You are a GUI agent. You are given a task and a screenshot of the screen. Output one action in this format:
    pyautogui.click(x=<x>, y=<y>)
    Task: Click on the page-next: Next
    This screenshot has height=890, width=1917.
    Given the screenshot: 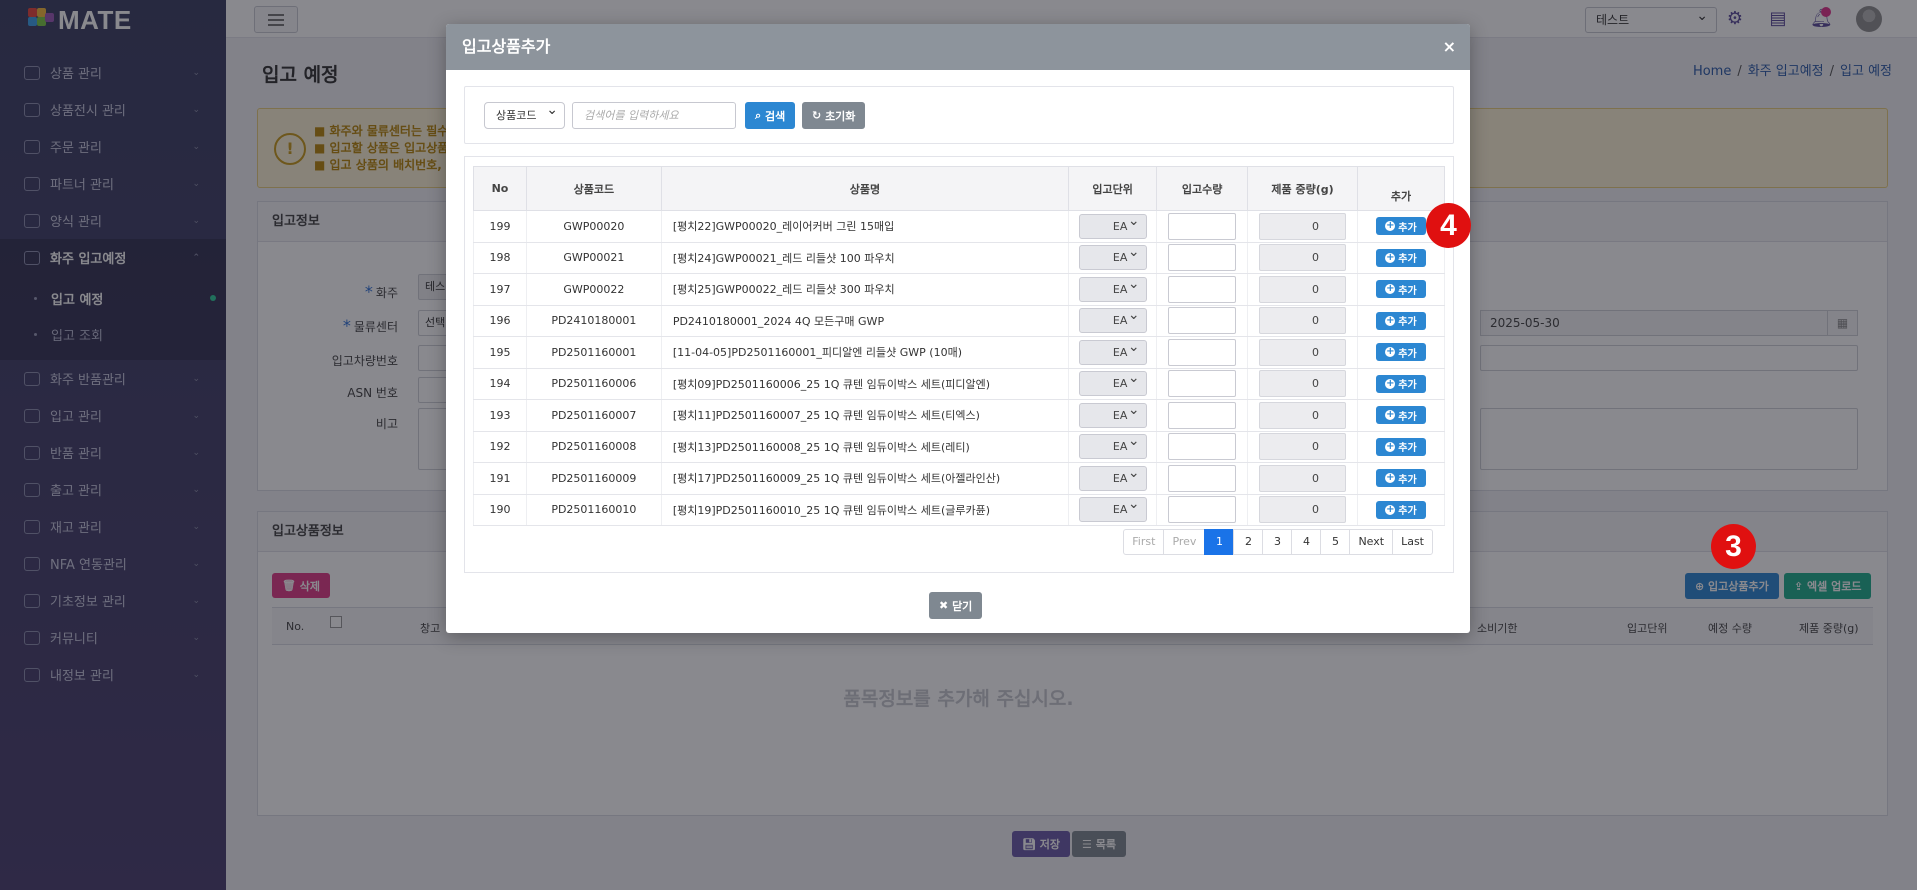 What is the action you would take?
    pyautogui.click(x=1371, y=542)
    